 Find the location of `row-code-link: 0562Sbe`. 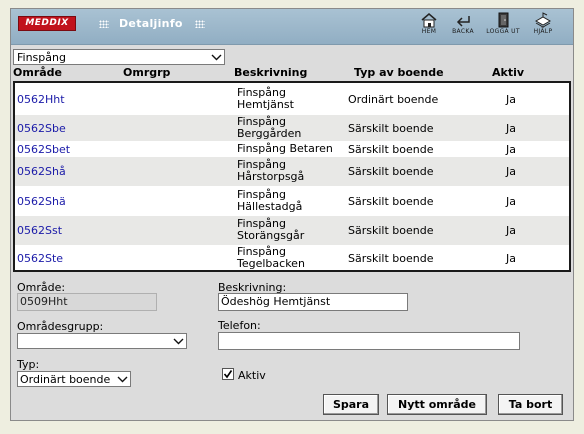

row-code-link: 0562Sbe is located at coordinates (41, 128).